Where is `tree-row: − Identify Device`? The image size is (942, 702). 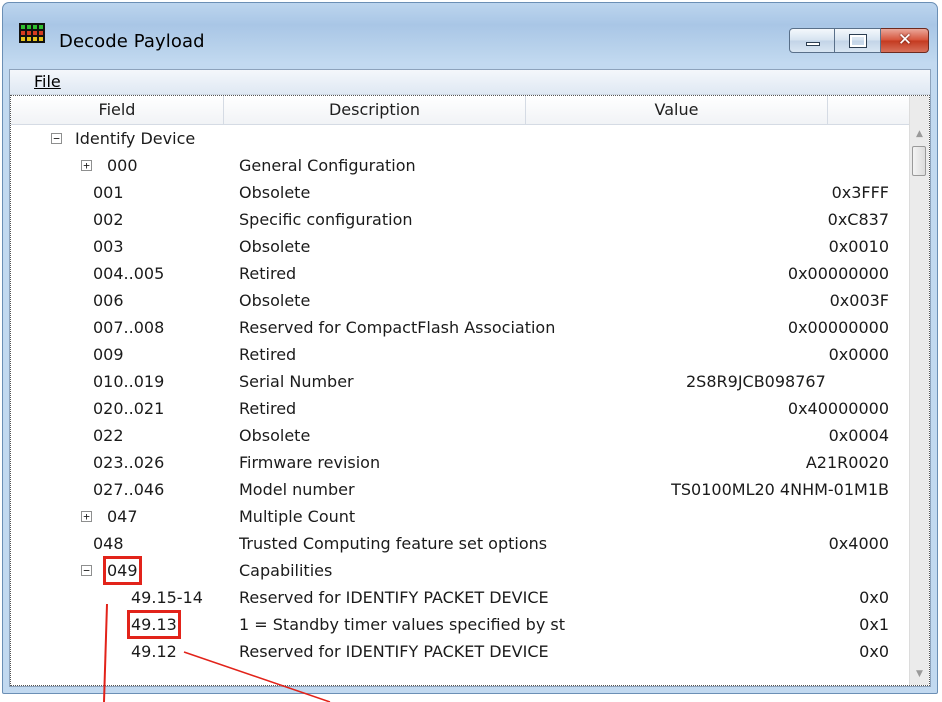
tree-row: − Identify Device is located at coordinates (463, 138).